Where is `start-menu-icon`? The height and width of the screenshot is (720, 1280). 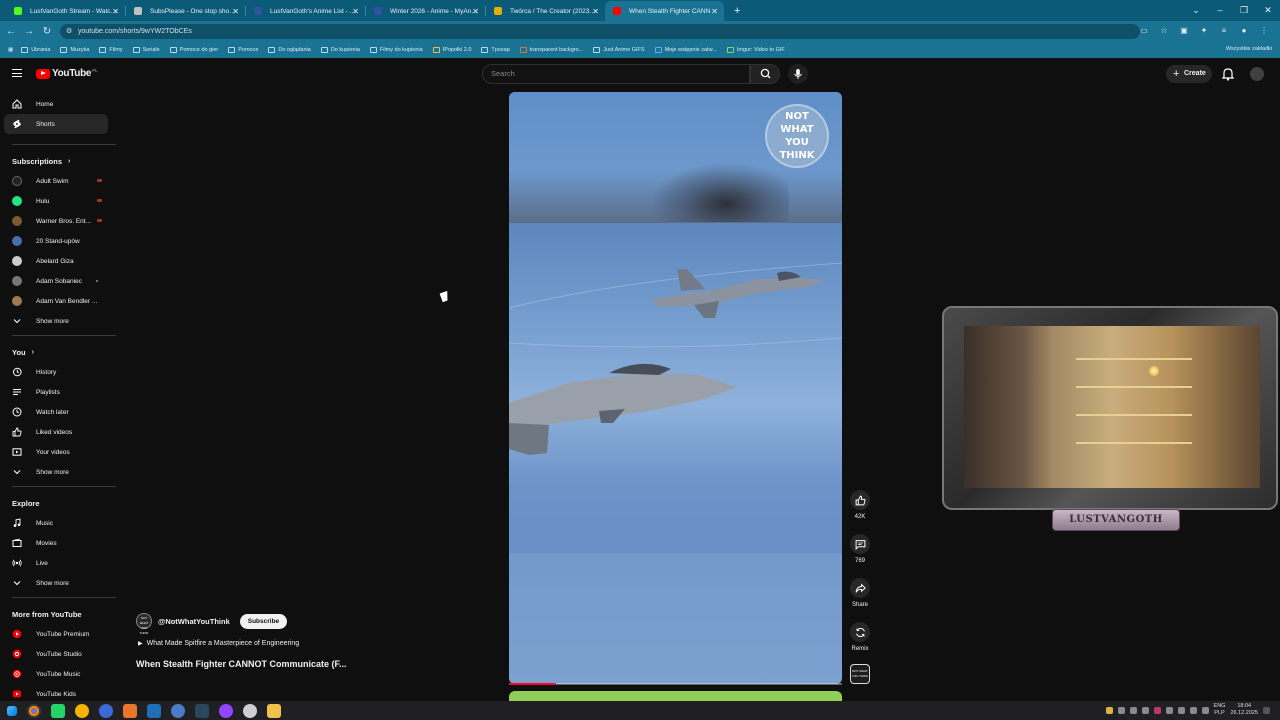 start-menu-icon is located at coordinates (12, 710).